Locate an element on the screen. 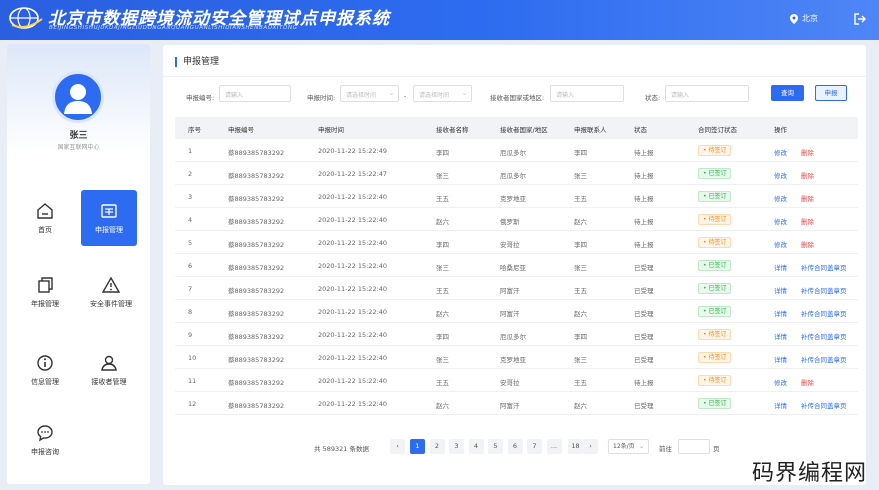 This screenshot has height=490, width=879. cell-receiver: 赵六 is located at coordinates (442, 222).